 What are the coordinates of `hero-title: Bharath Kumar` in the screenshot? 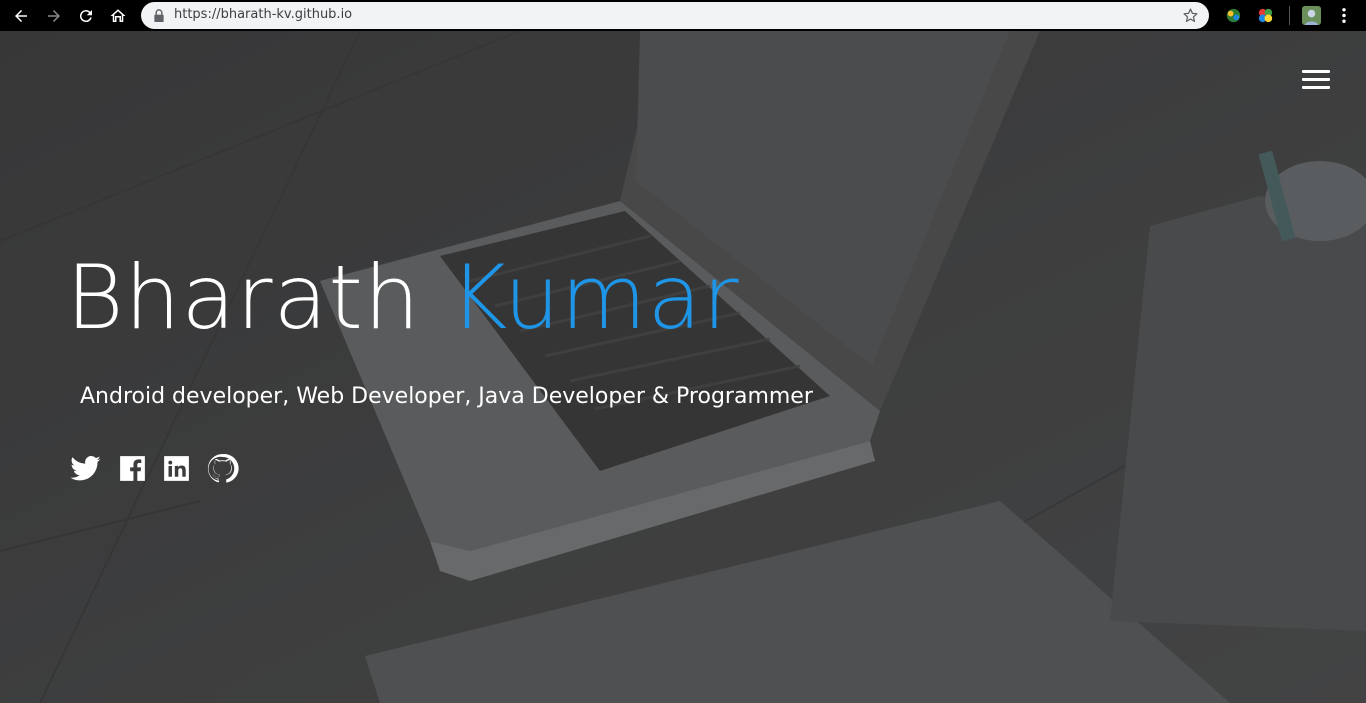 It's located at (403, 298).